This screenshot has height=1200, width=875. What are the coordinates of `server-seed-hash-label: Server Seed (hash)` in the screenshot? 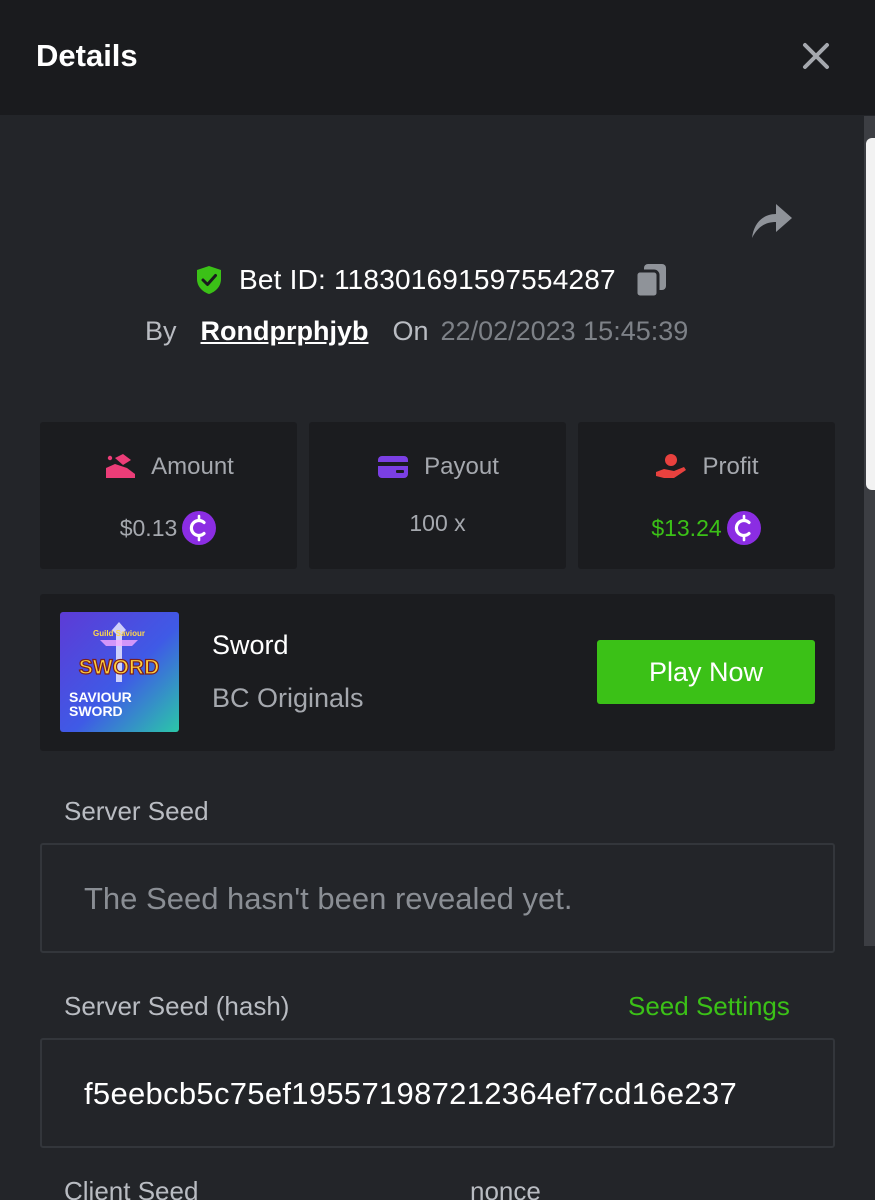 It's located at (177, 1006).